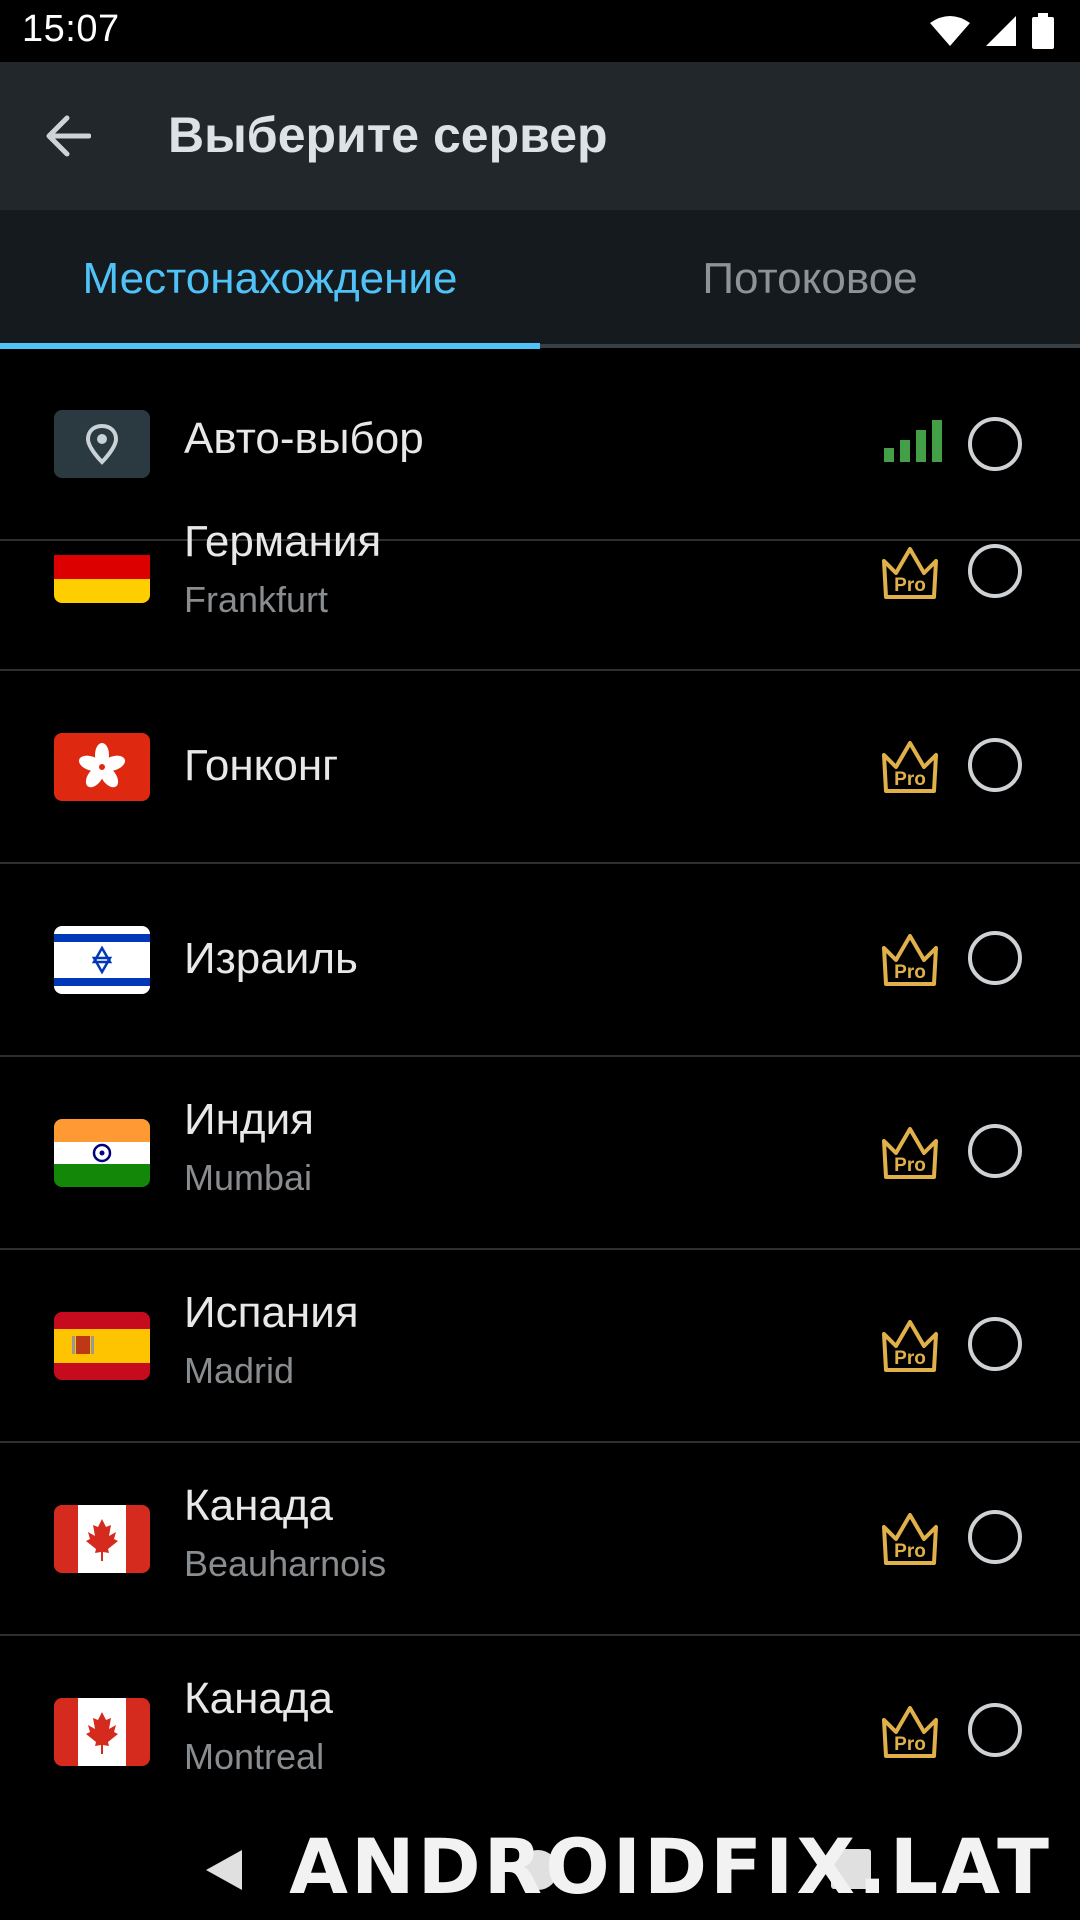 This screenshot has height=1920, width=1080. What do you see at coordinates (540, 1153) in the screenshot?
I see `server-row-india: Индия Mumbai Pro` at bounding box center [540, 1153].